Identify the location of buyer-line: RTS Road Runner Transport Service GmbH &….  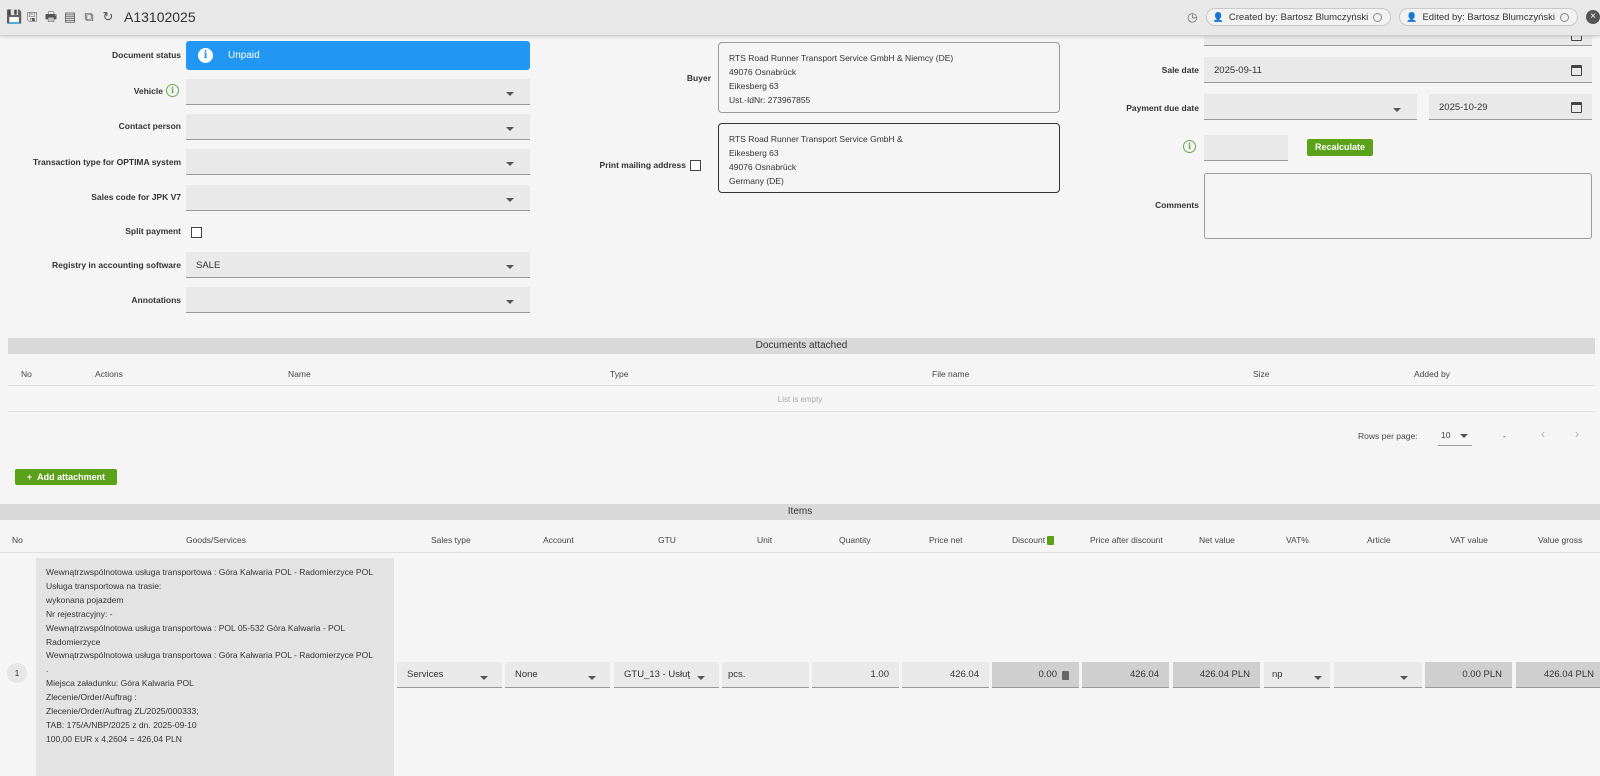
(841, 58).